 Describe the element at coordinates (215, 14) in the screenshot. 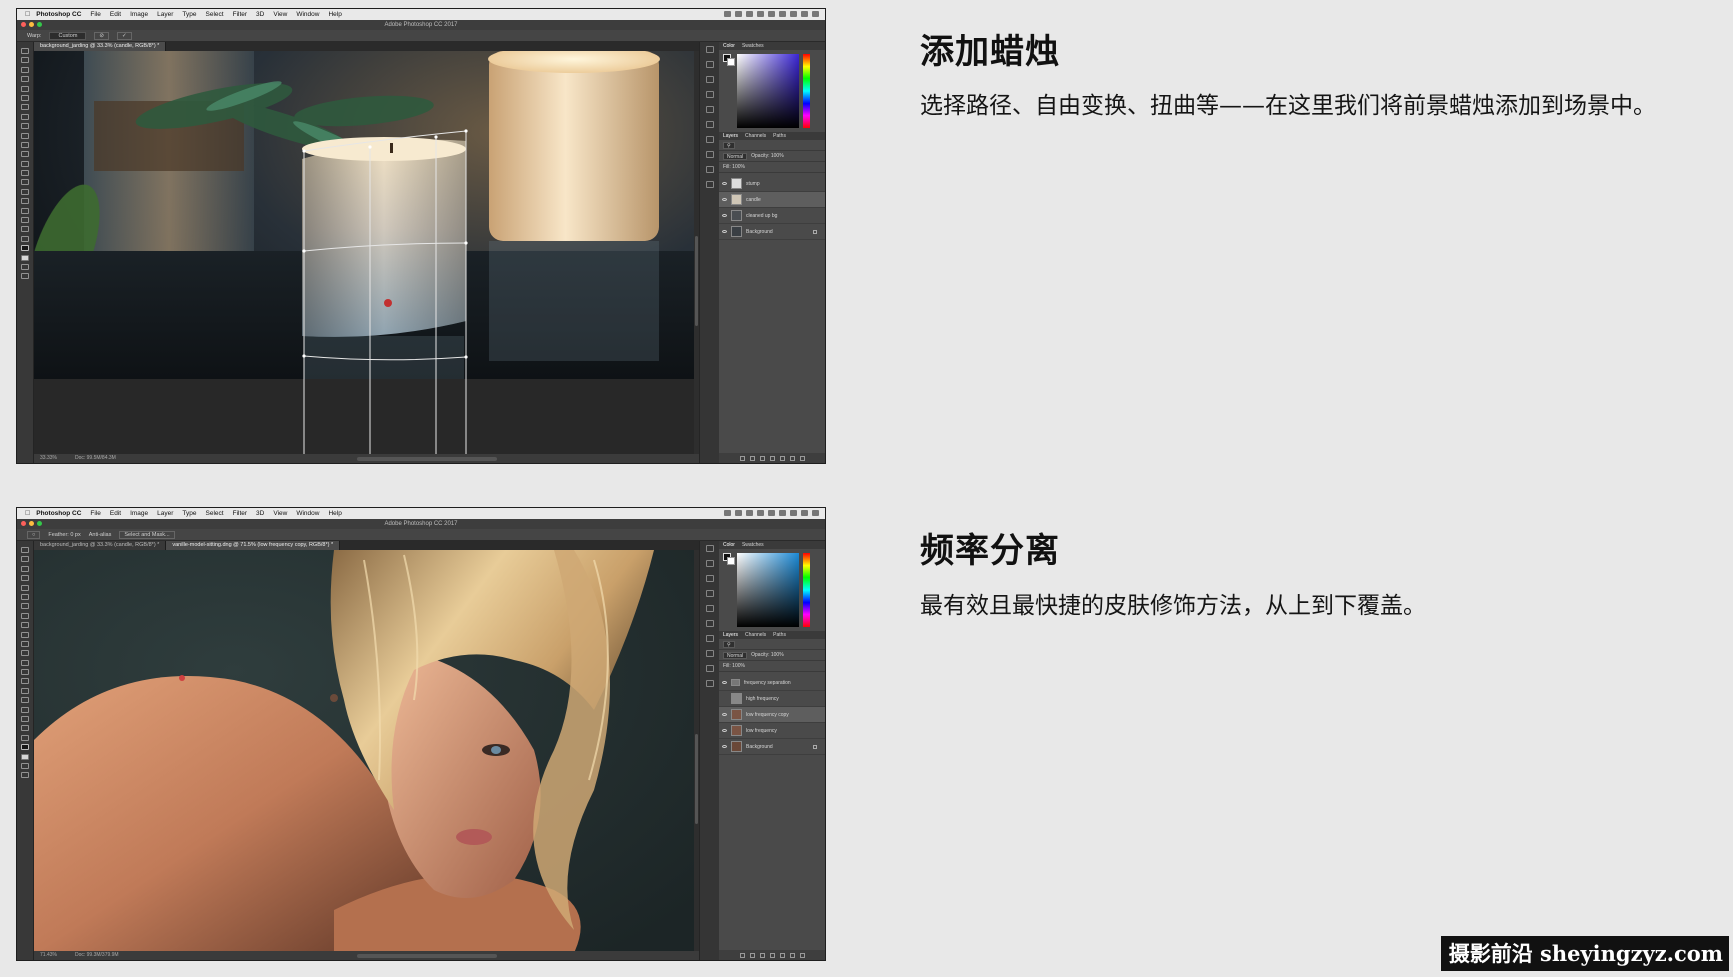

I see `menu-select: Select` at that location.